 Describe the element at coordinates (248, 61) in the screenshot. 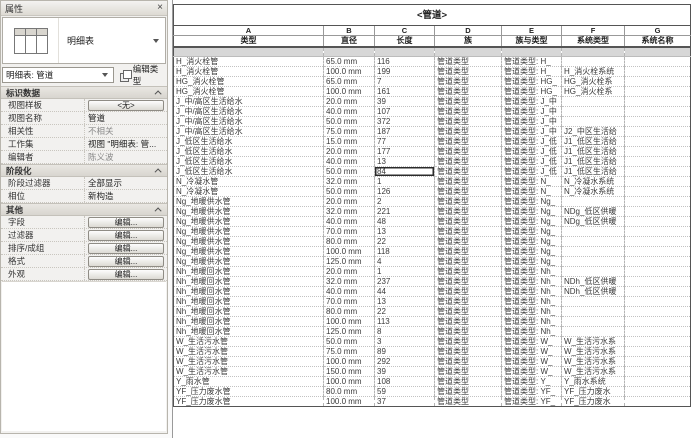

I see `schedule-cell: H_消火栓管` at that location.